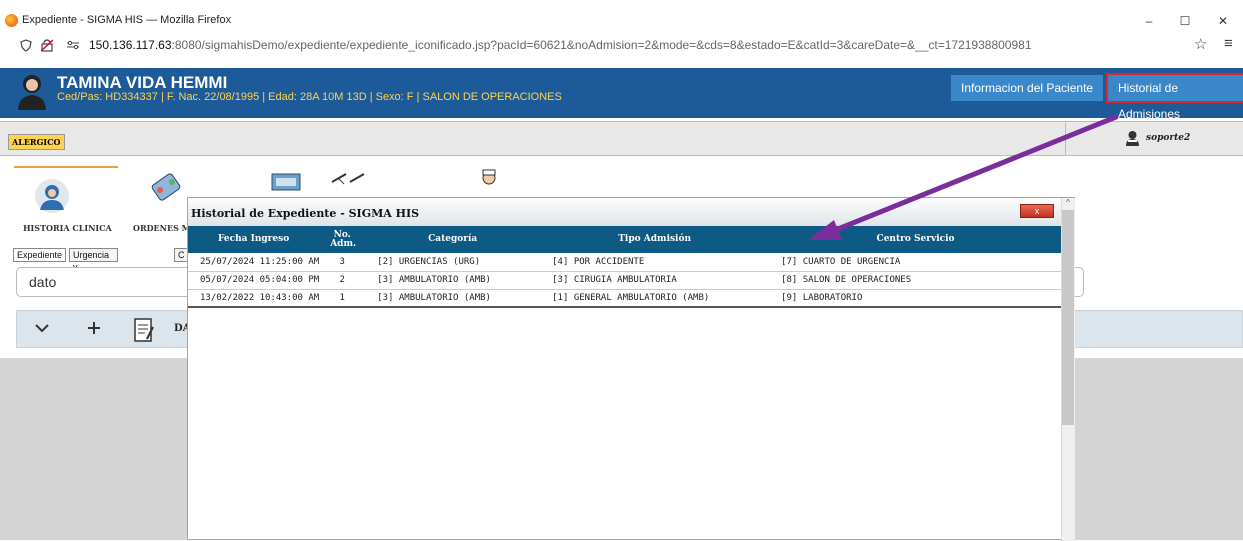  I want to click on column-header: Fecha Ingreso, so click(254, 239).